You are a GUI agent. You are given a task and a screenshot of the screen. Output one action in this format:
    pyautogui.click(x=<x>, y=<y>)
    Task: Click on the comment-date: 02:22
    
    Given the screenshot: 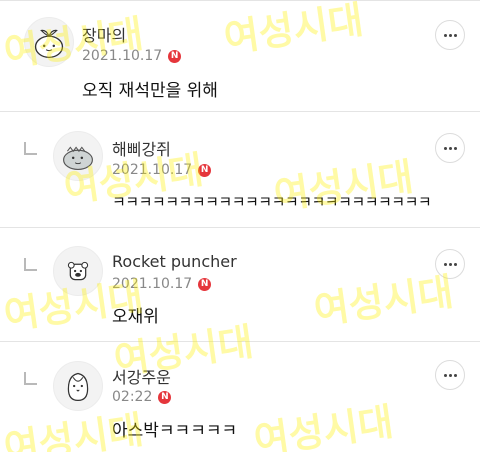 What is the action you would take?
    pyautogui.click(x=132, y=397)
    